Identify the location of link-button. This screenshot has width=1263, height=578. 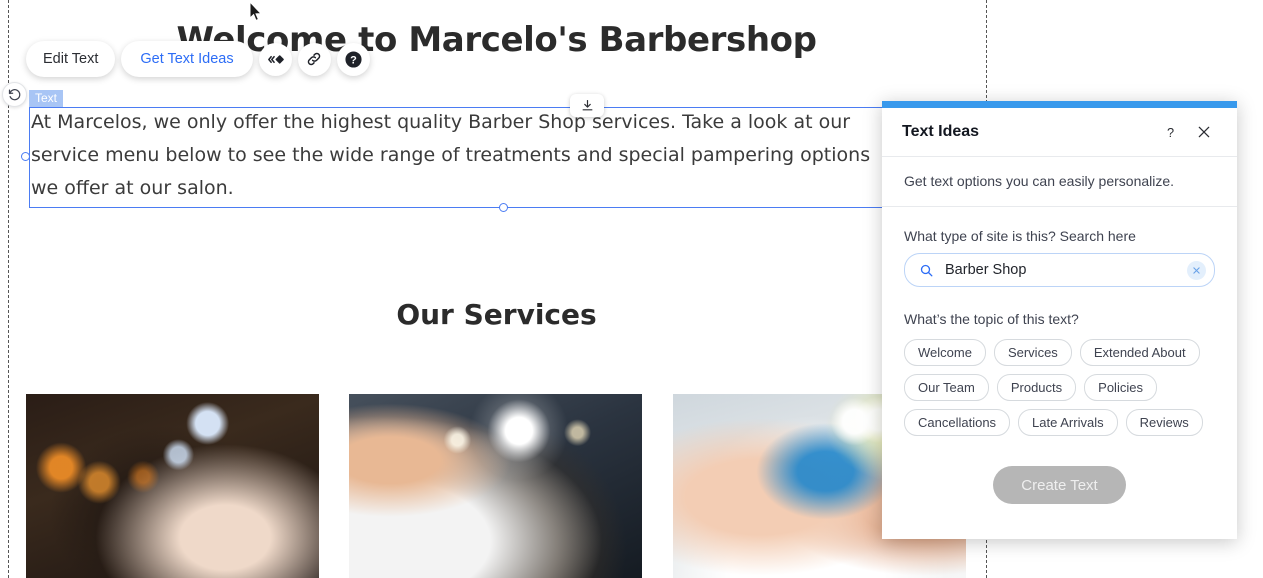
(314, 59).